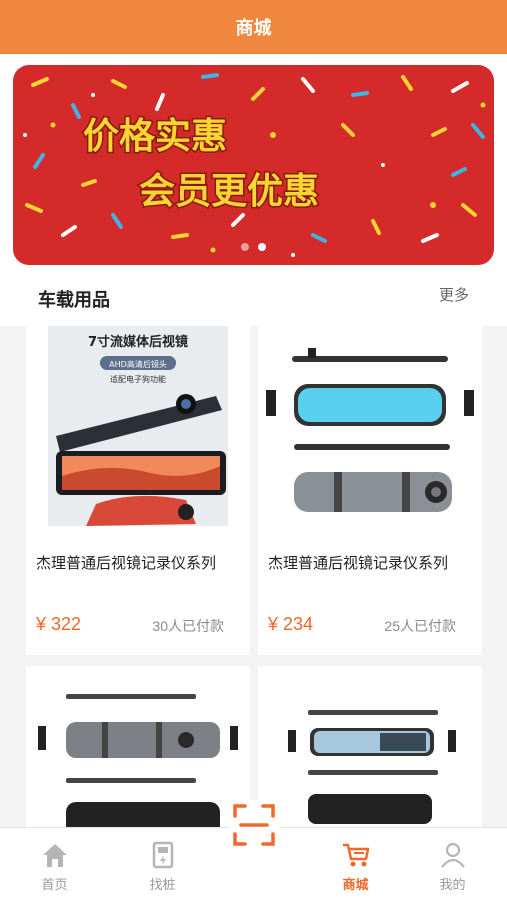 Image resolution: width=507 pixels, height=900 pixels. I want to click on tab-label: 商城, so click(355, 884).